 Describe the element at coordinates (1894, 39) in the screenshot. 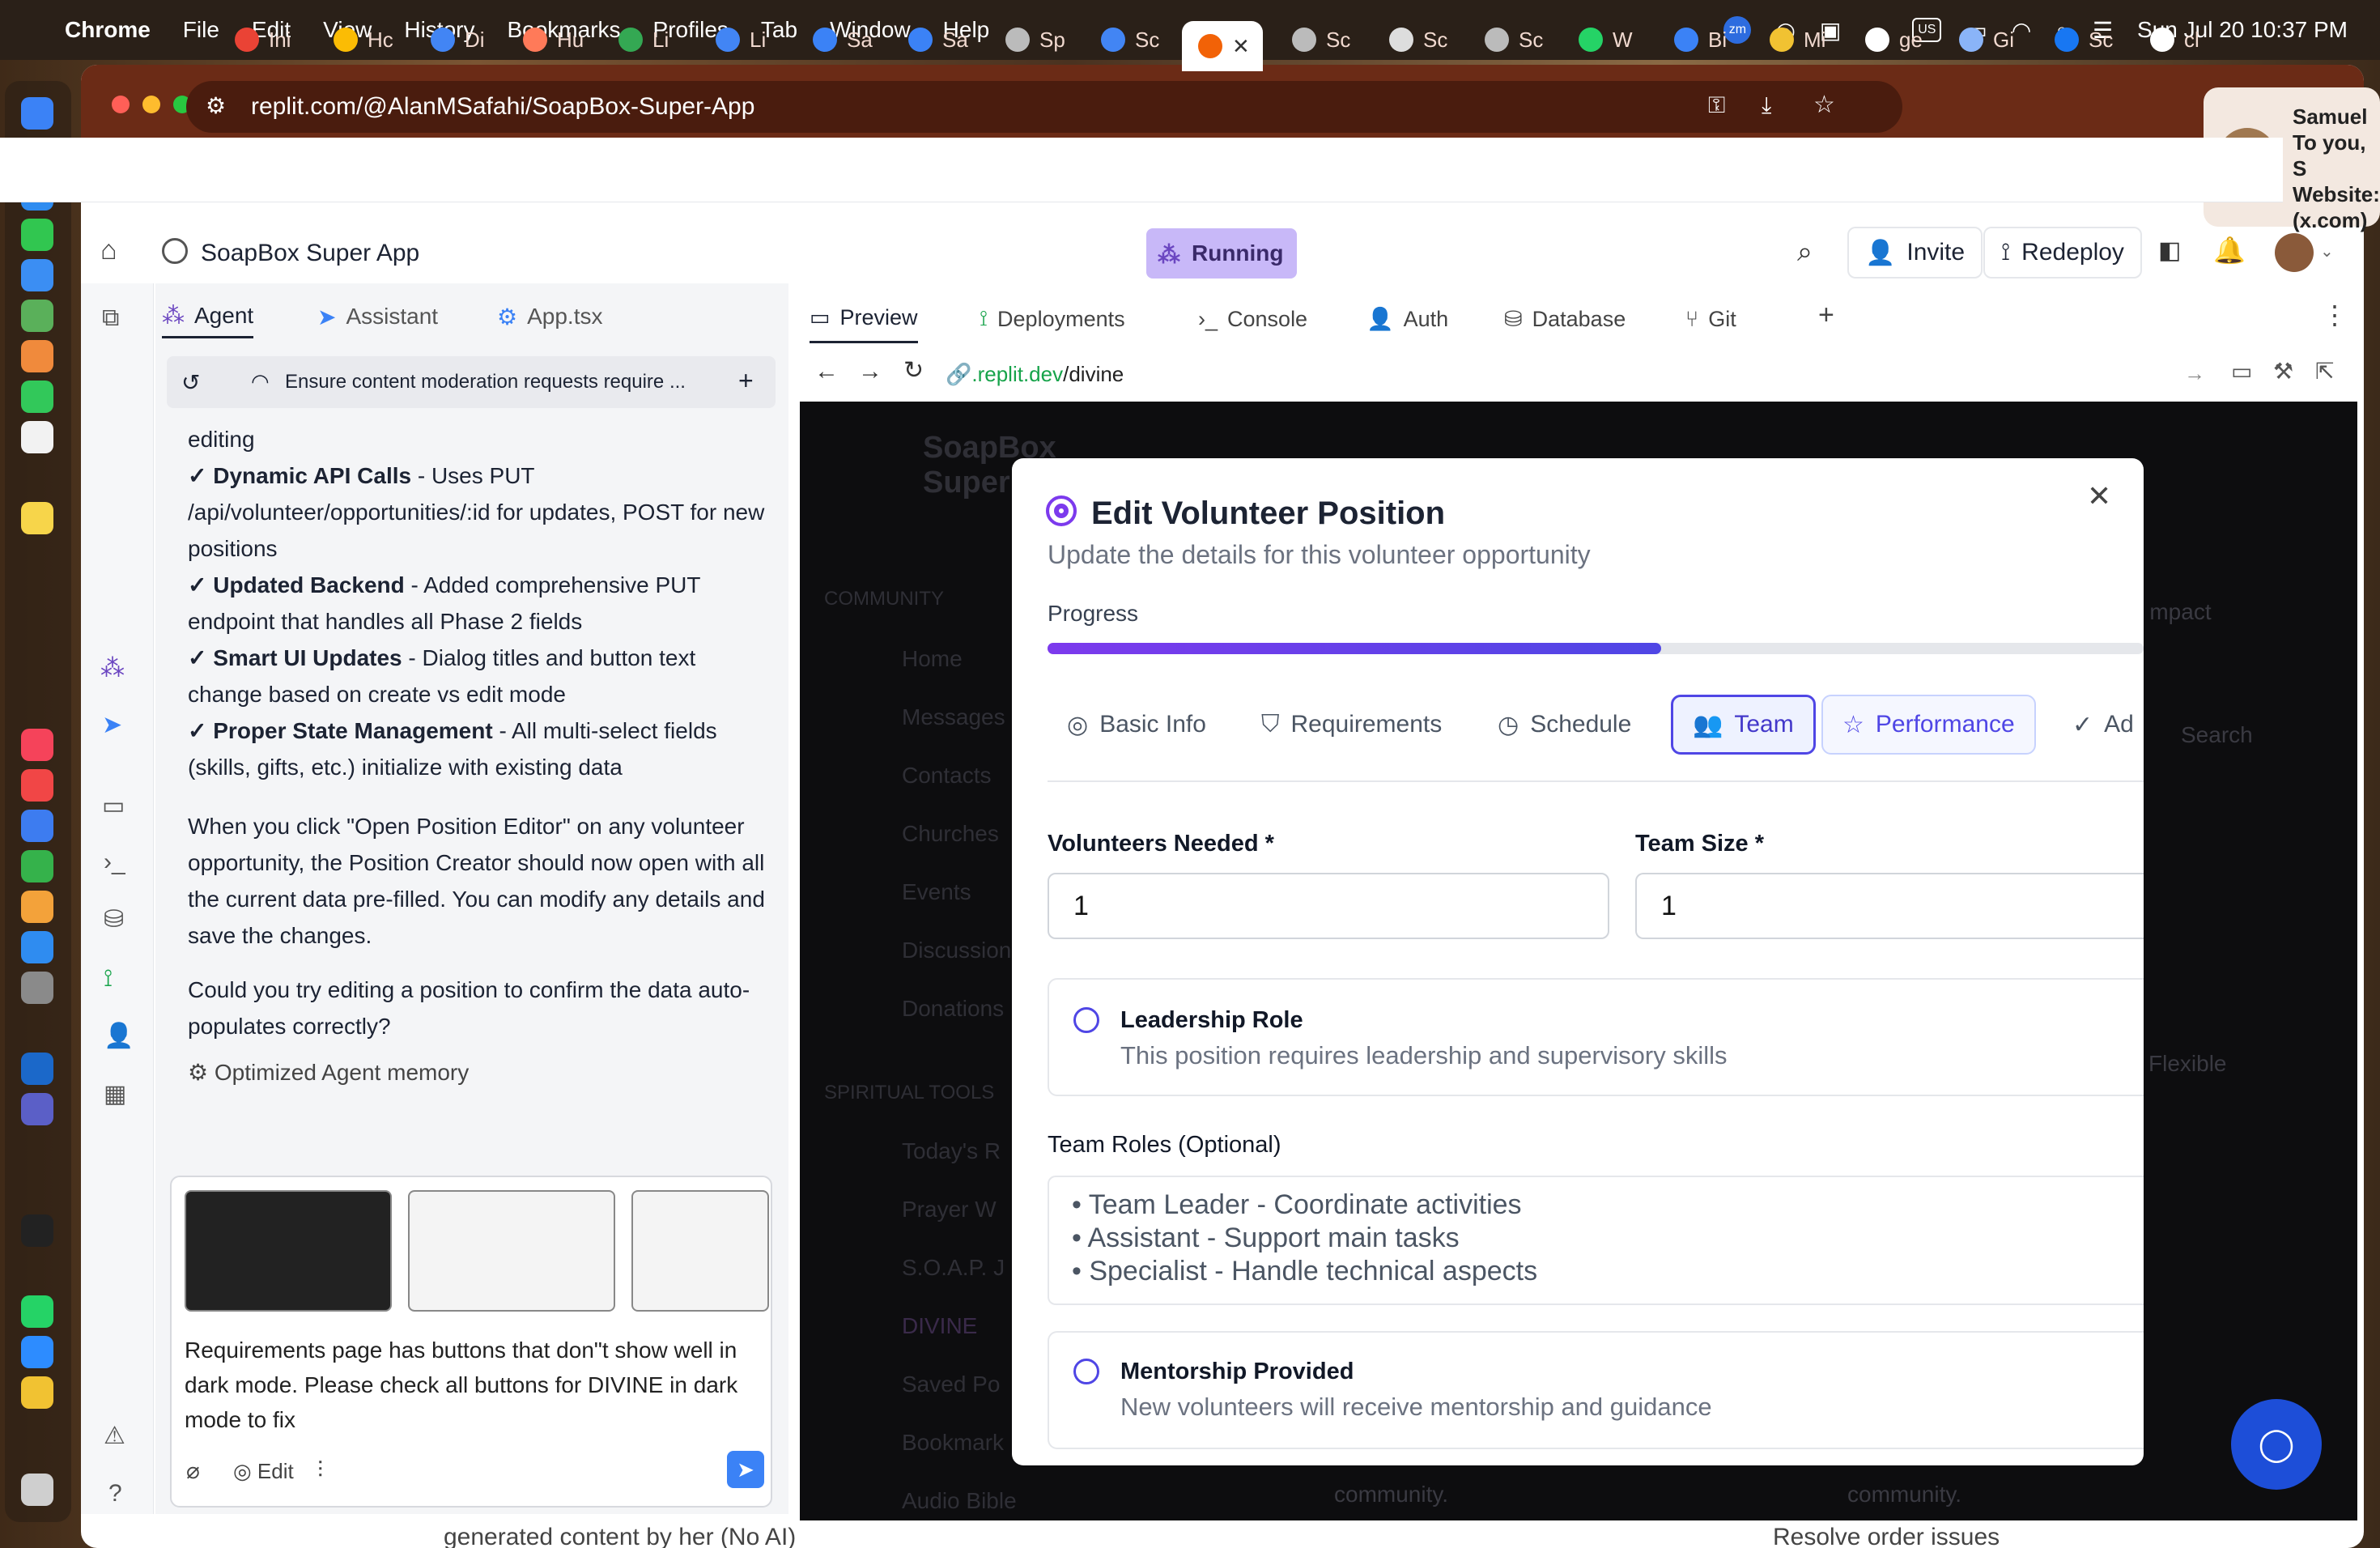

I see `browser-tab: ge` at that location.